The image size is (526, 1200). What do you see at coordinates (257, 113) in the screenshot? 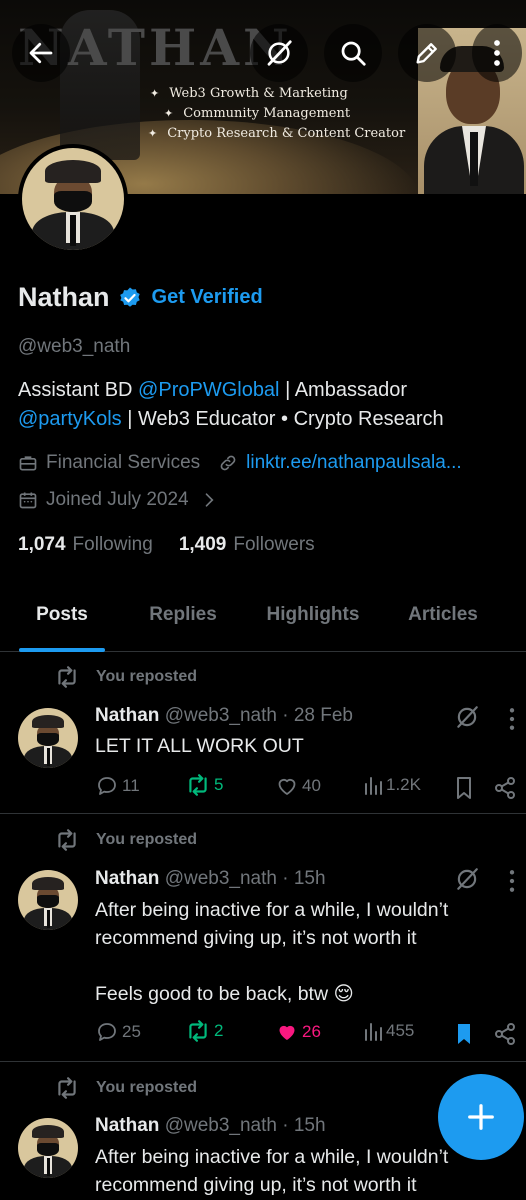
I see `banner-bullet: ✦ Community Management` at bounding box center [257, 113].